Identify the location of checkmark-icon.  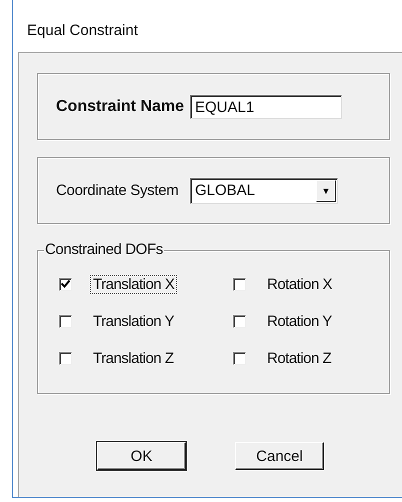
(65, 284).